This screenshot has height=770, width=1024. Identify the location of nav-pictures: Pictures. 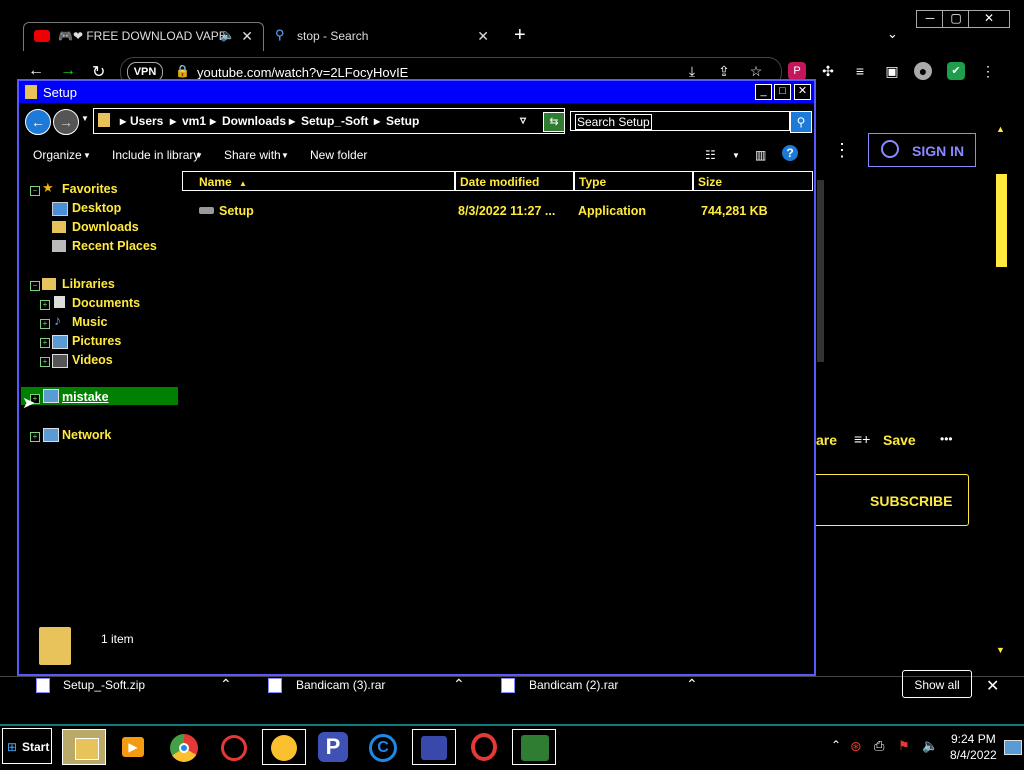
(96, 341).